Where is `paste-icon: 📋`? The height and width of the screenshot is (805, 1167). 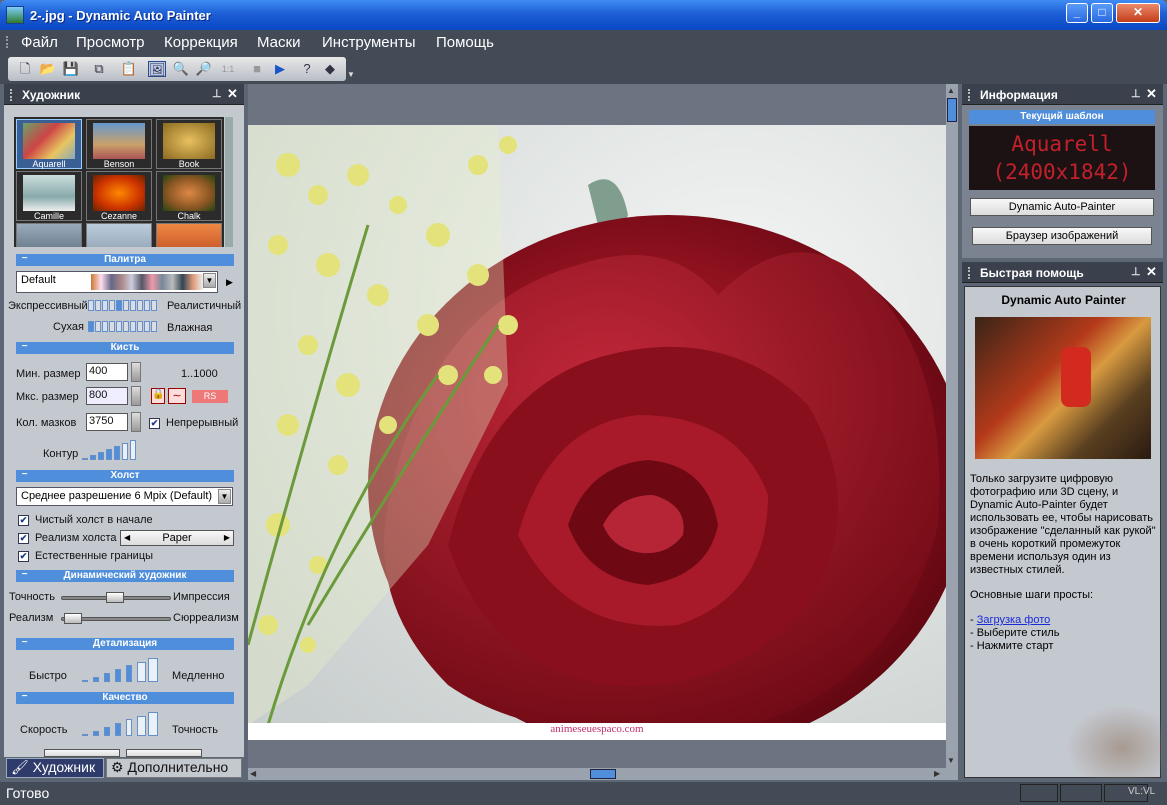
paste-icon: 📋 is located at coordinates (129, 69).